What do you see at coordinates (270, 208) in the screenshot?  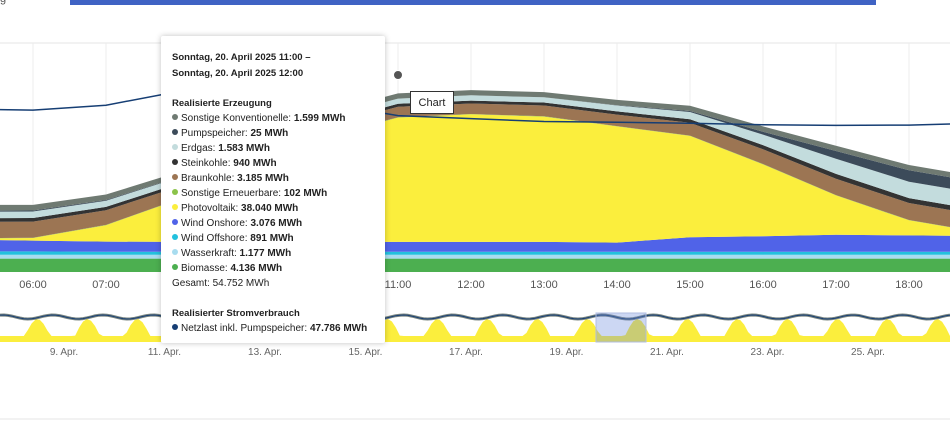 I see `tooltip-row-value: 38.040 MWh` at bounding box center [270, 208].